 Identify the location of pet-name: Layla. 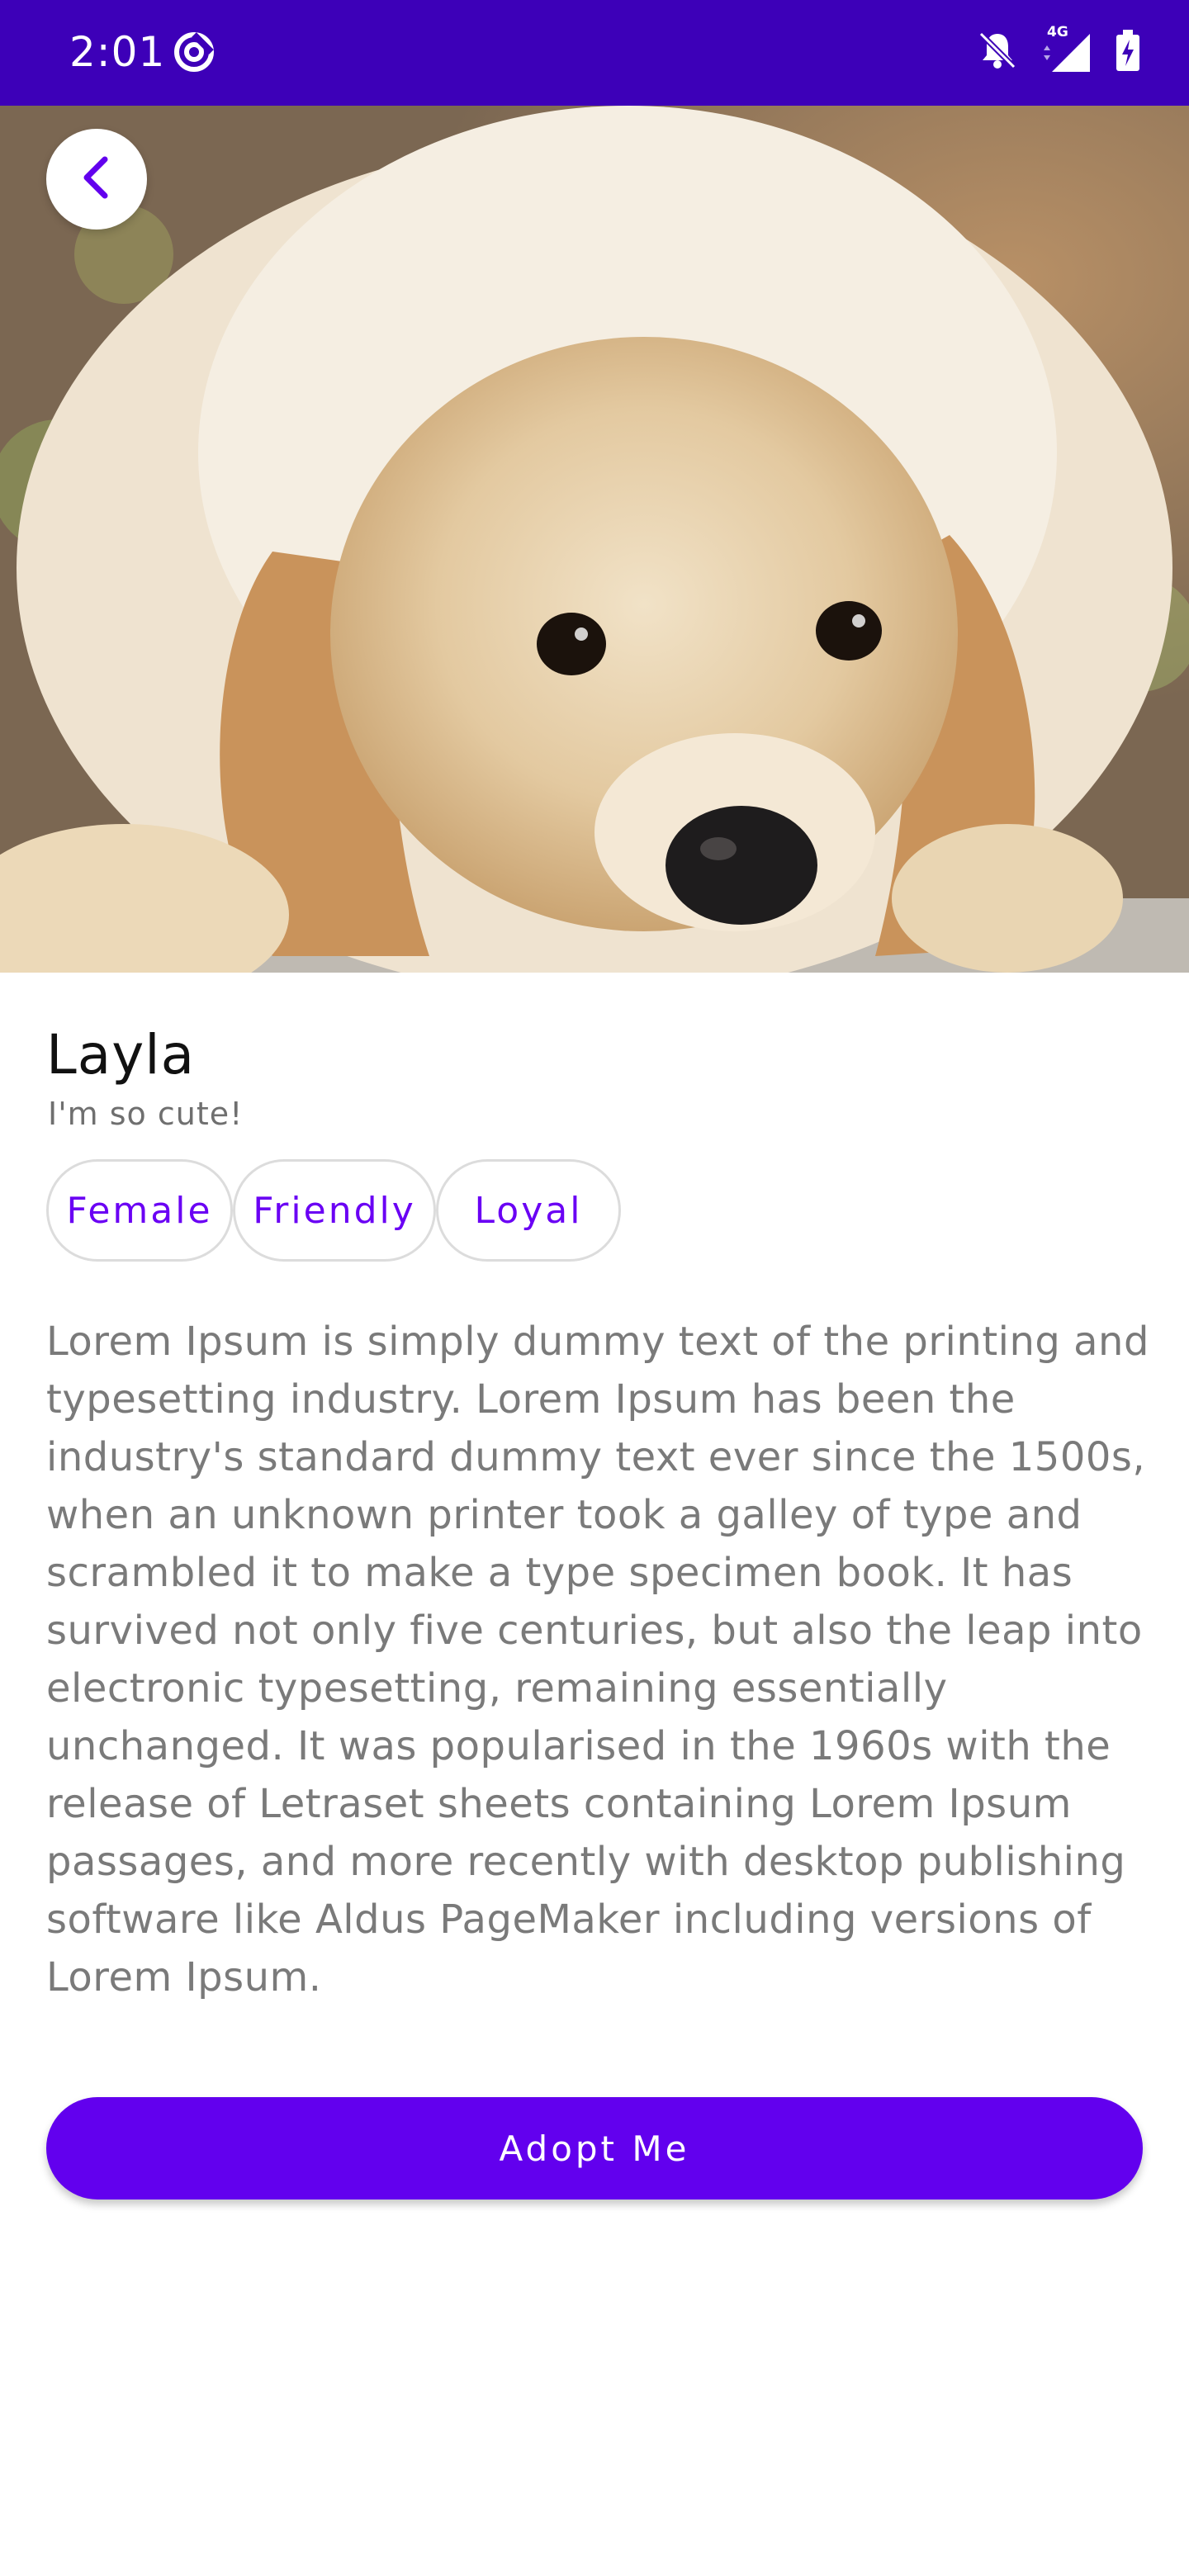
(121, 1055).